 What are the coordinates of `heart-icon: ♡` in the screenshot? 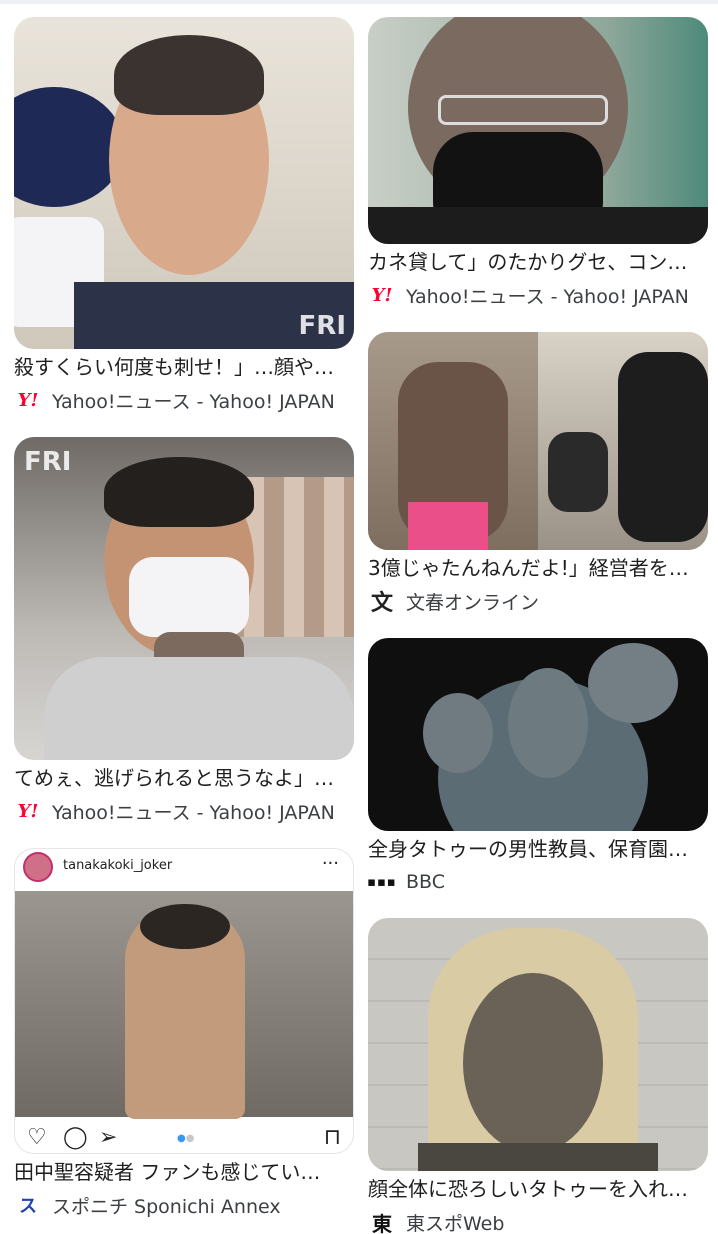 It's located at (37, 1137).